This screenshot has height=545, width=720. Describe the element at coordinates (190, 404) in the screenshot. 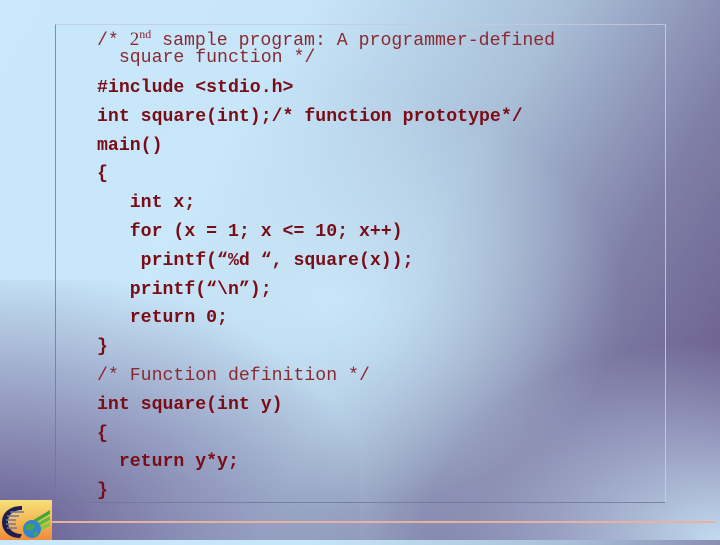

I see `code-line: int square(int y)` at that location.